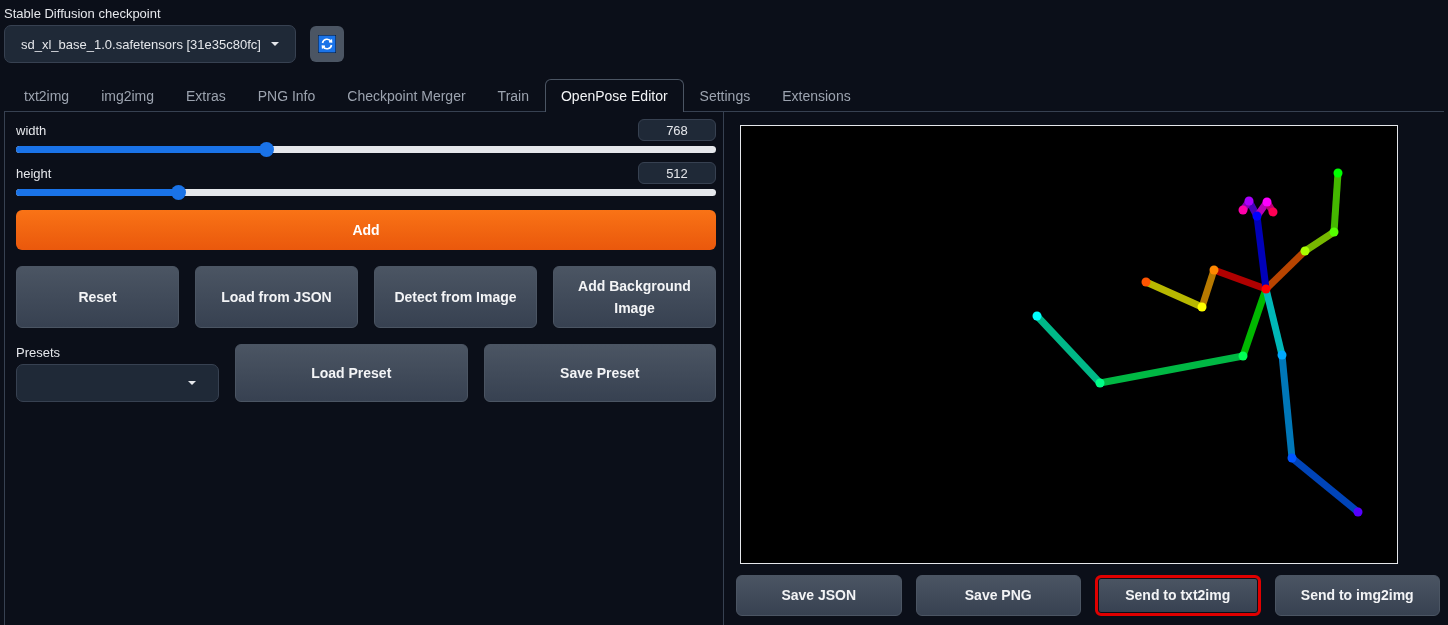  What do you see at coordinates (39, 352) in the screenshot?
I see `presets-label: Presets` at bounding box center [39, 352].